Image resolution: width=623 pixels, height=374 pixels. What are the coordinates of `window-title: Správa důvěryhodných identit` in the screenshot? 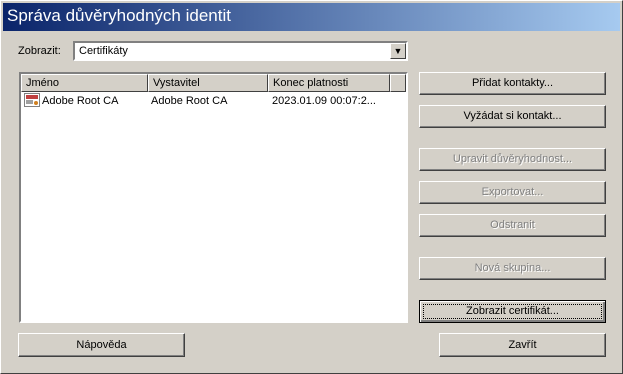 It's located at (119, 15).